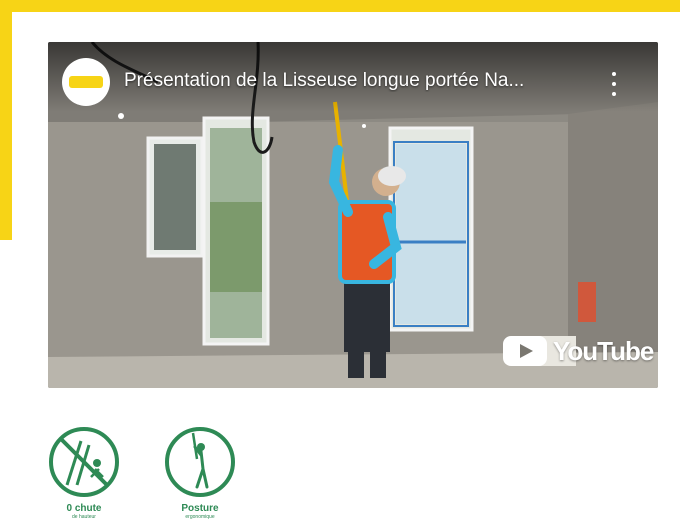 This screenshot has width=680, height=530. I want to click on yellow-frame-top, so click(340, 6).